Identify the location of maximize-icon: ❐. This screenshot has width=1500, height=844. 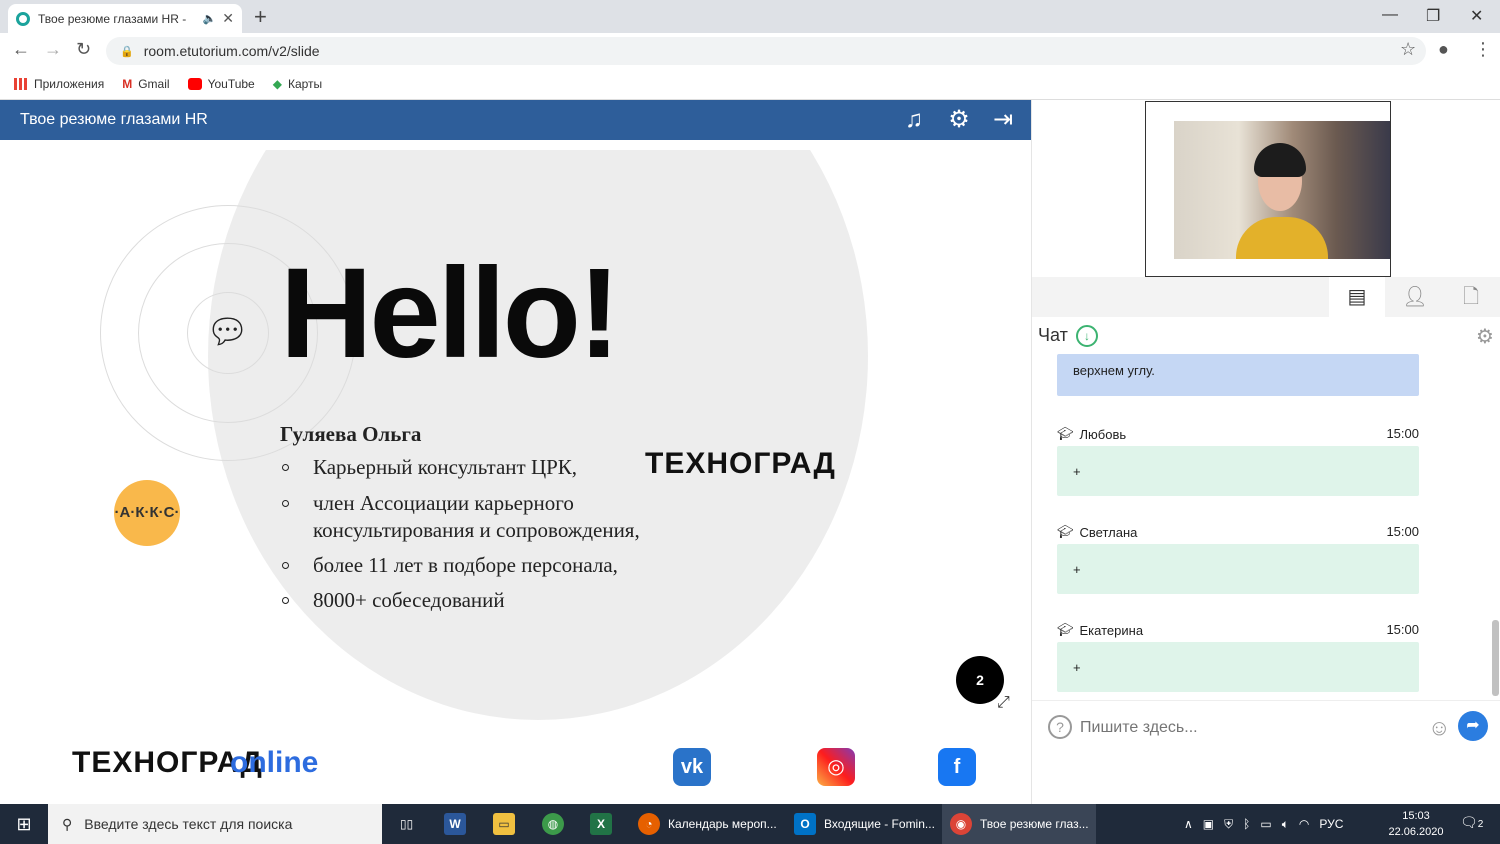
(1433, 16).